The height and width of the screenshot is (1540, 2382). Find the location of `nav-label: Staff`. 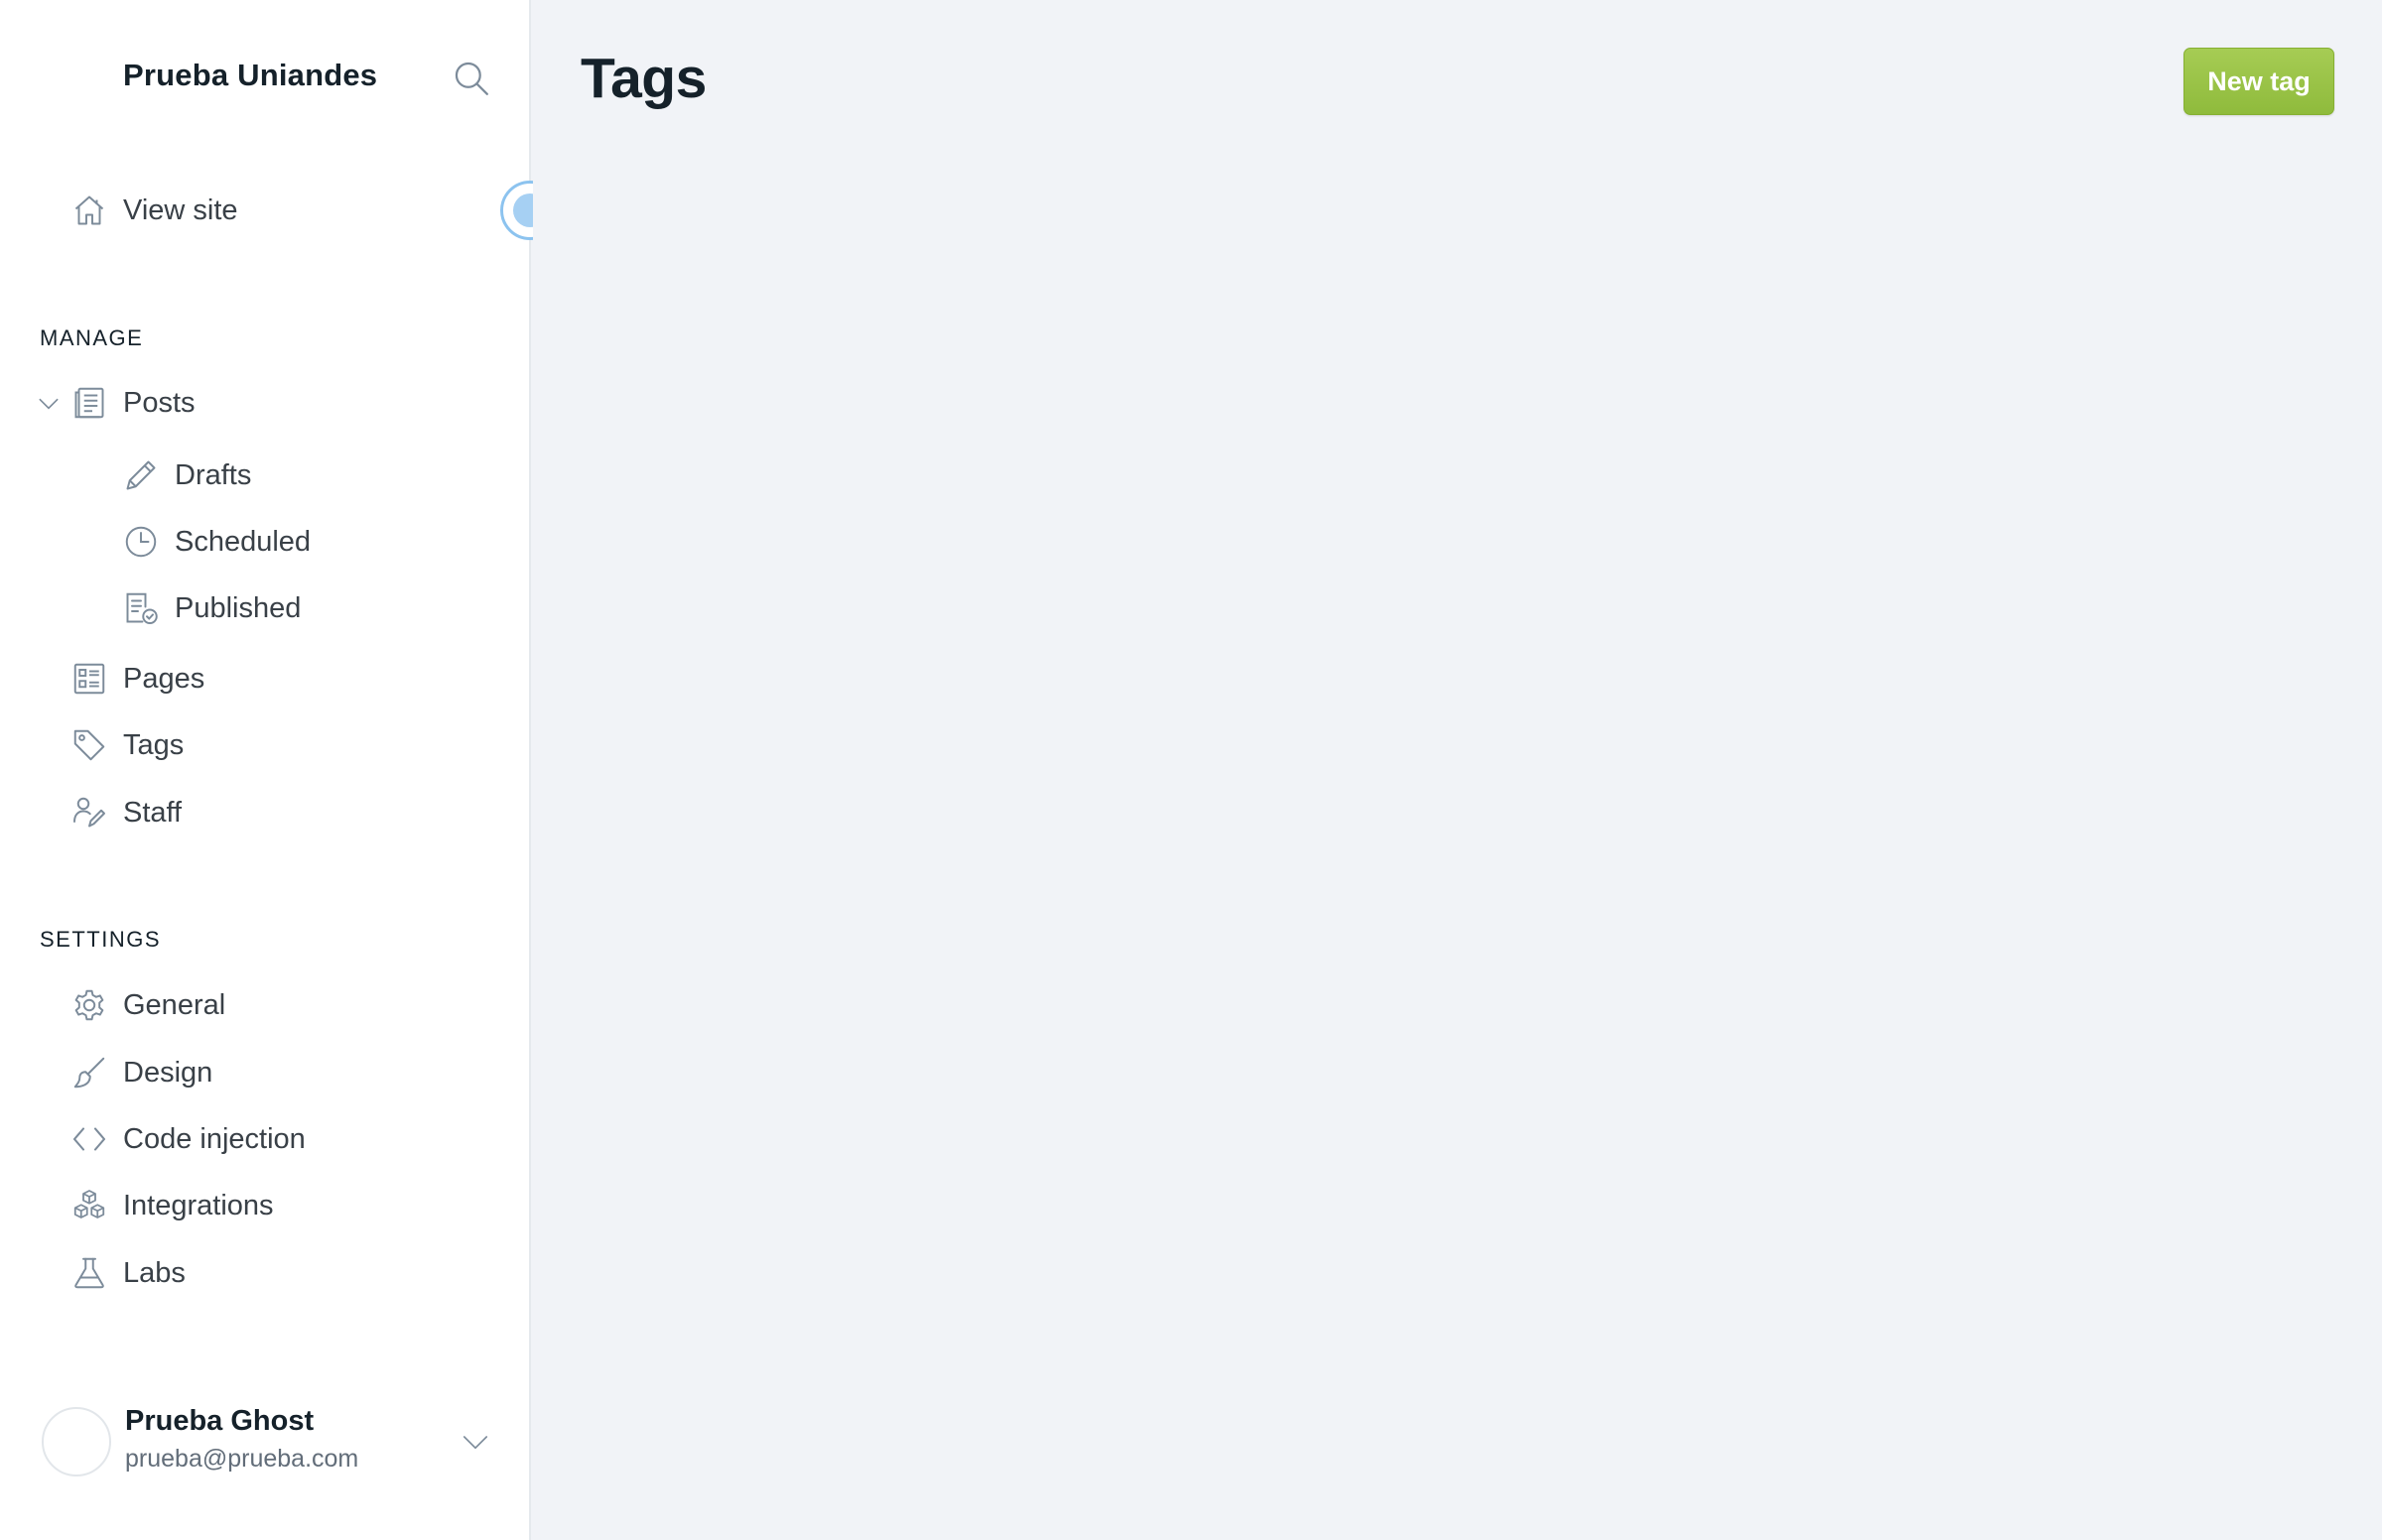

nav-label: Staff is located at coordinates (153, 812).